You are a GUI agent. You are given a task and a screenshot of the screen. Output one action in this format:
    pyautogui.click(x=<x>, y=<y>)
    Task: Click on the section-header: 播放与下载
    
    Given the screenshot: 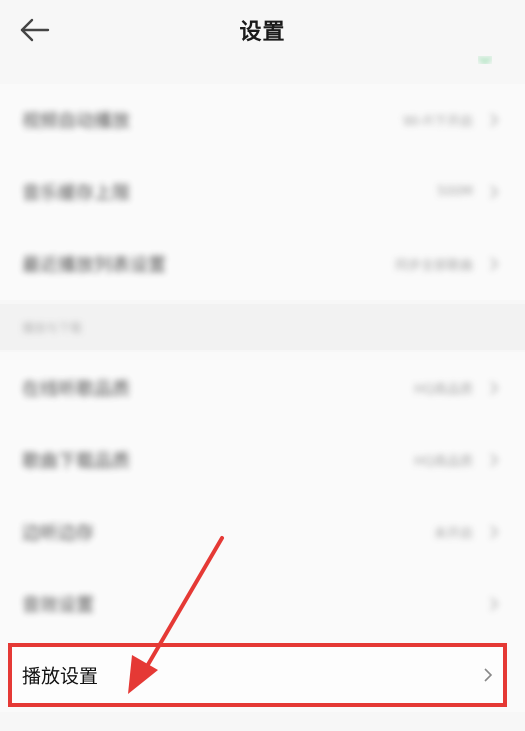 What is the action you would take?
    pyautogui.click(x=262, y=327)
    